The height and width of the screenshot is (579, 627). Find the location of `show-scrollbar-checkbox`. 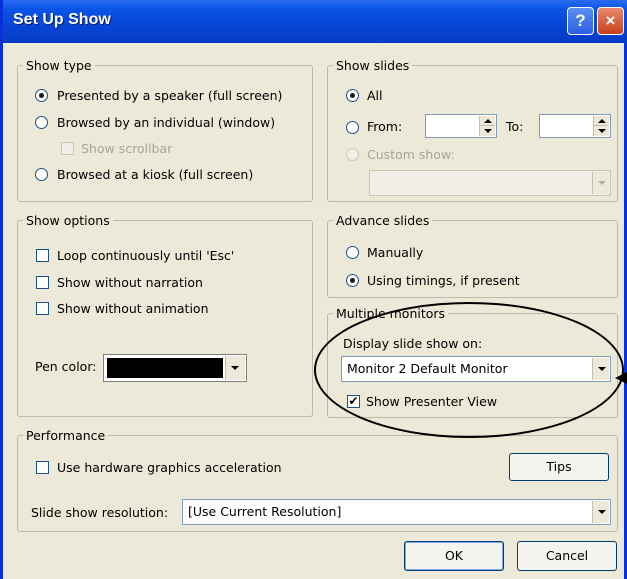

show-scrollbar-checkbox is located at coordinates (67, 148).